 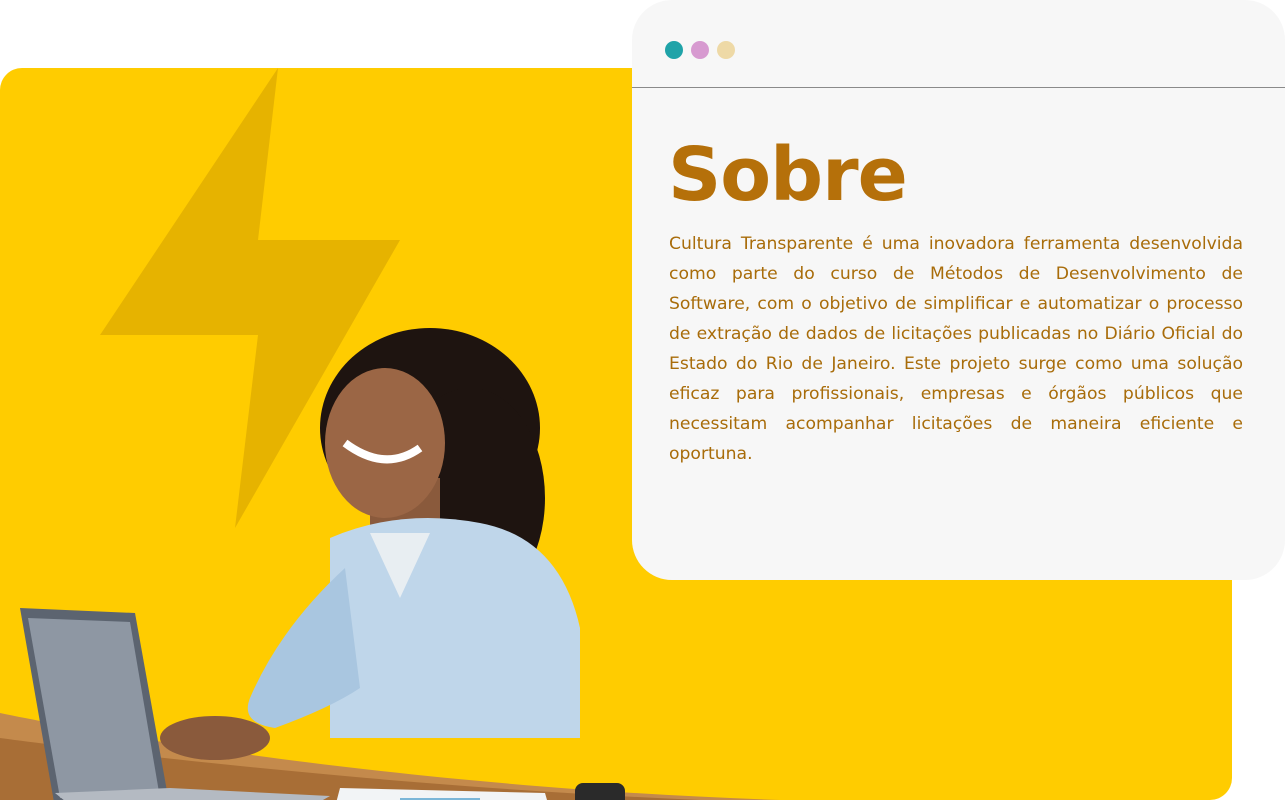 I want to click on teal-dot-icon, so click(x=674, y=50).